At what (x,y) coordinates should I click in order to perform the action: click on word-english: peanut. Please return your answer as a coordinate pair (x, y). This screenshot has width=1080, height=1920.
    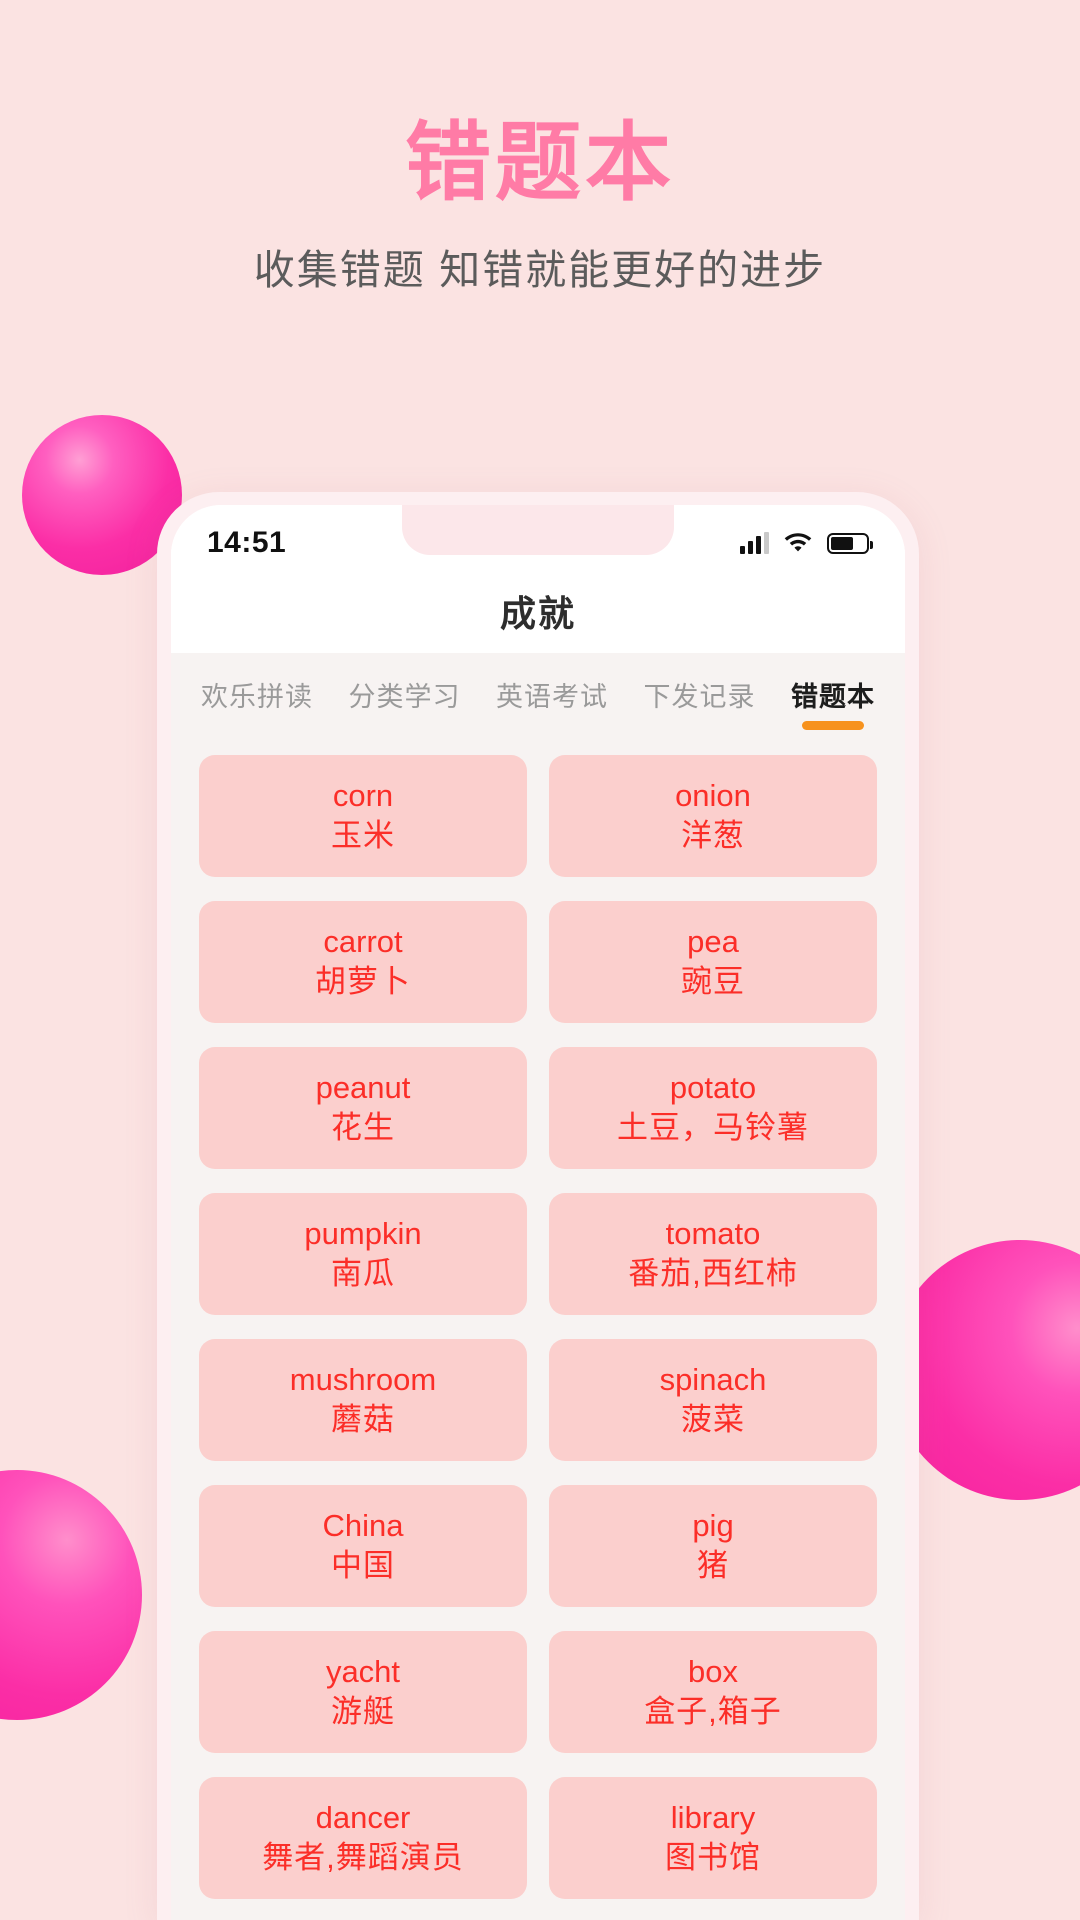
    Looking at the image, I should click on (363, 1088).